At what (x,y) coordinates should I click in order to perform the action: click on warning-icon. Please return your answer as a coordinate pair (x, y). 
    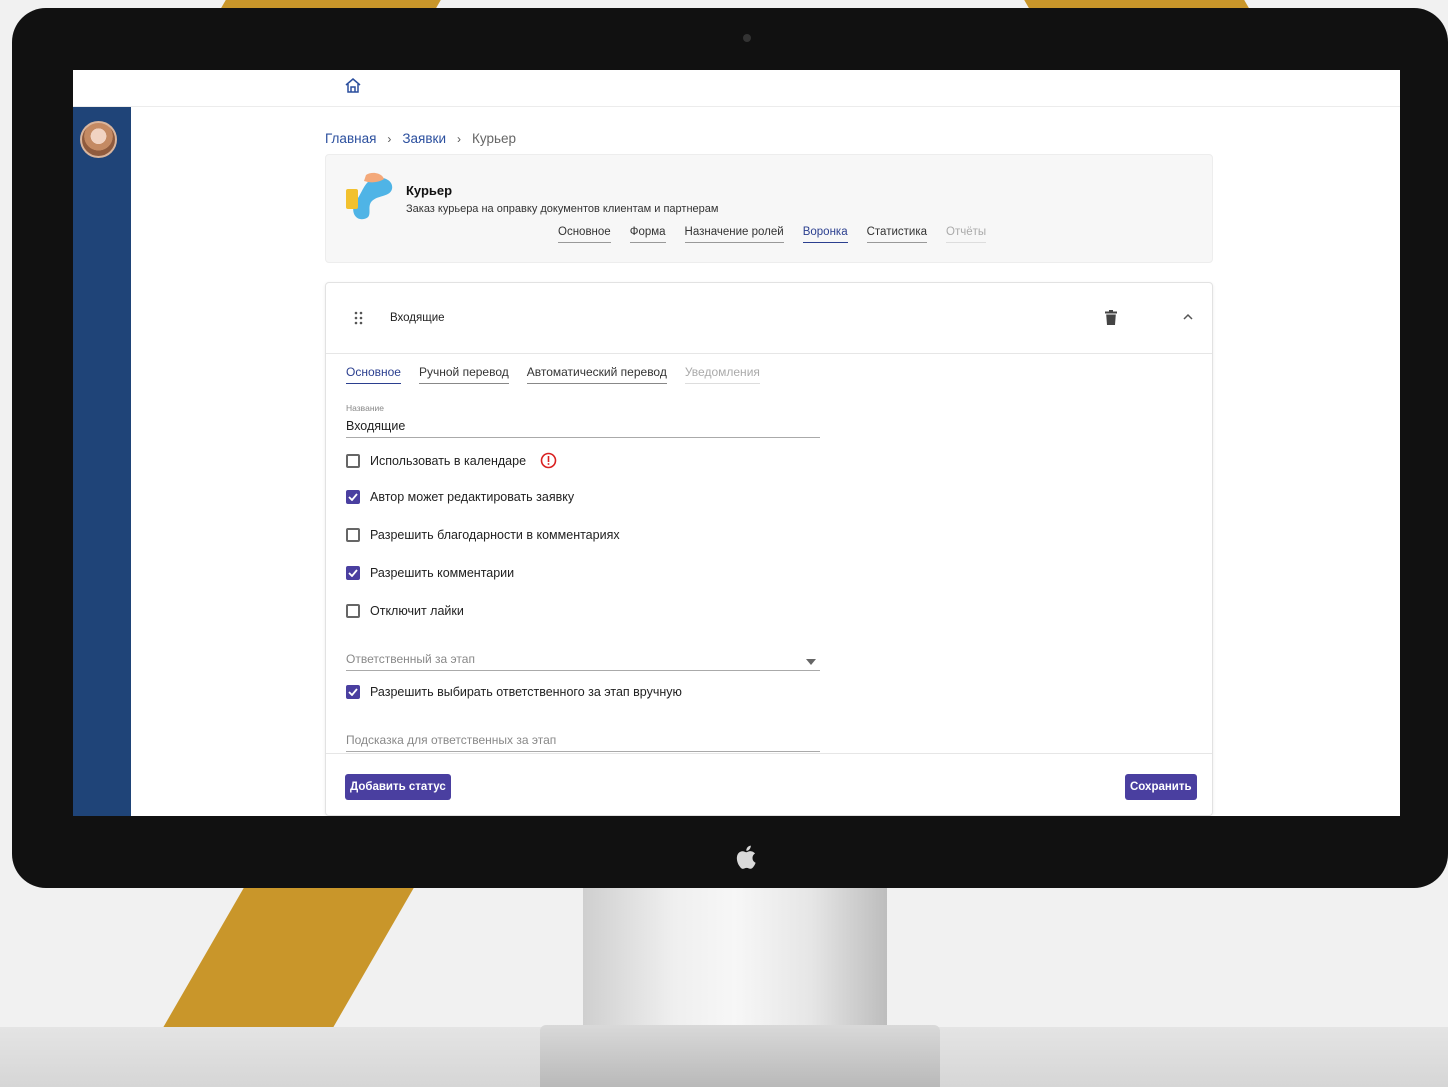
    Looking at the image, I should click on (548, 460).